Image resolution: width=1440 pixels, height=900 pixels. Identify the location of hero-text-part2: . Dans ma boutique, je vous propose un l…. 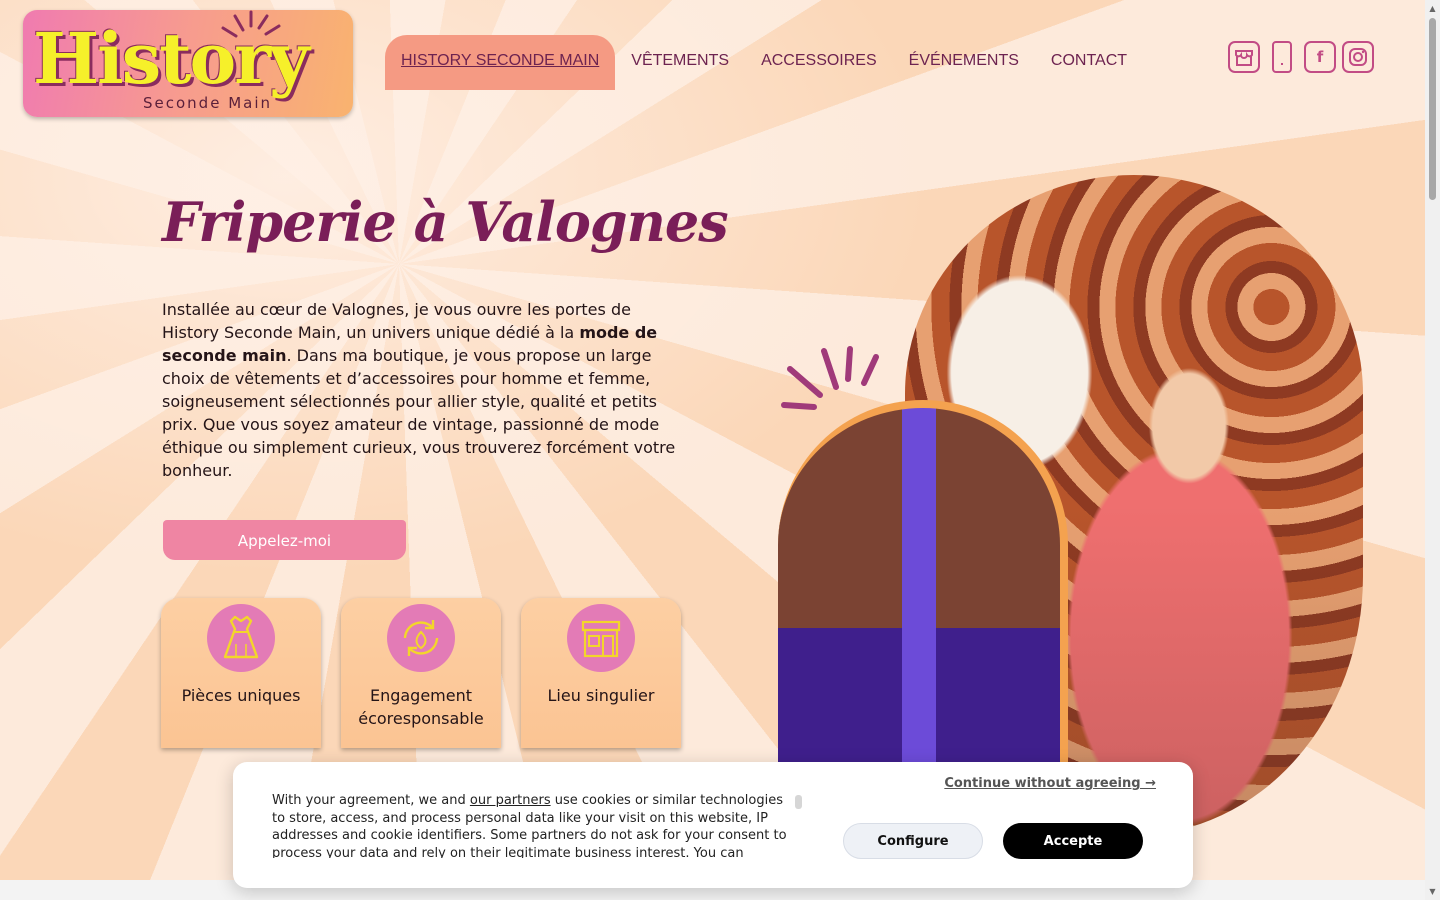
(419, 413).